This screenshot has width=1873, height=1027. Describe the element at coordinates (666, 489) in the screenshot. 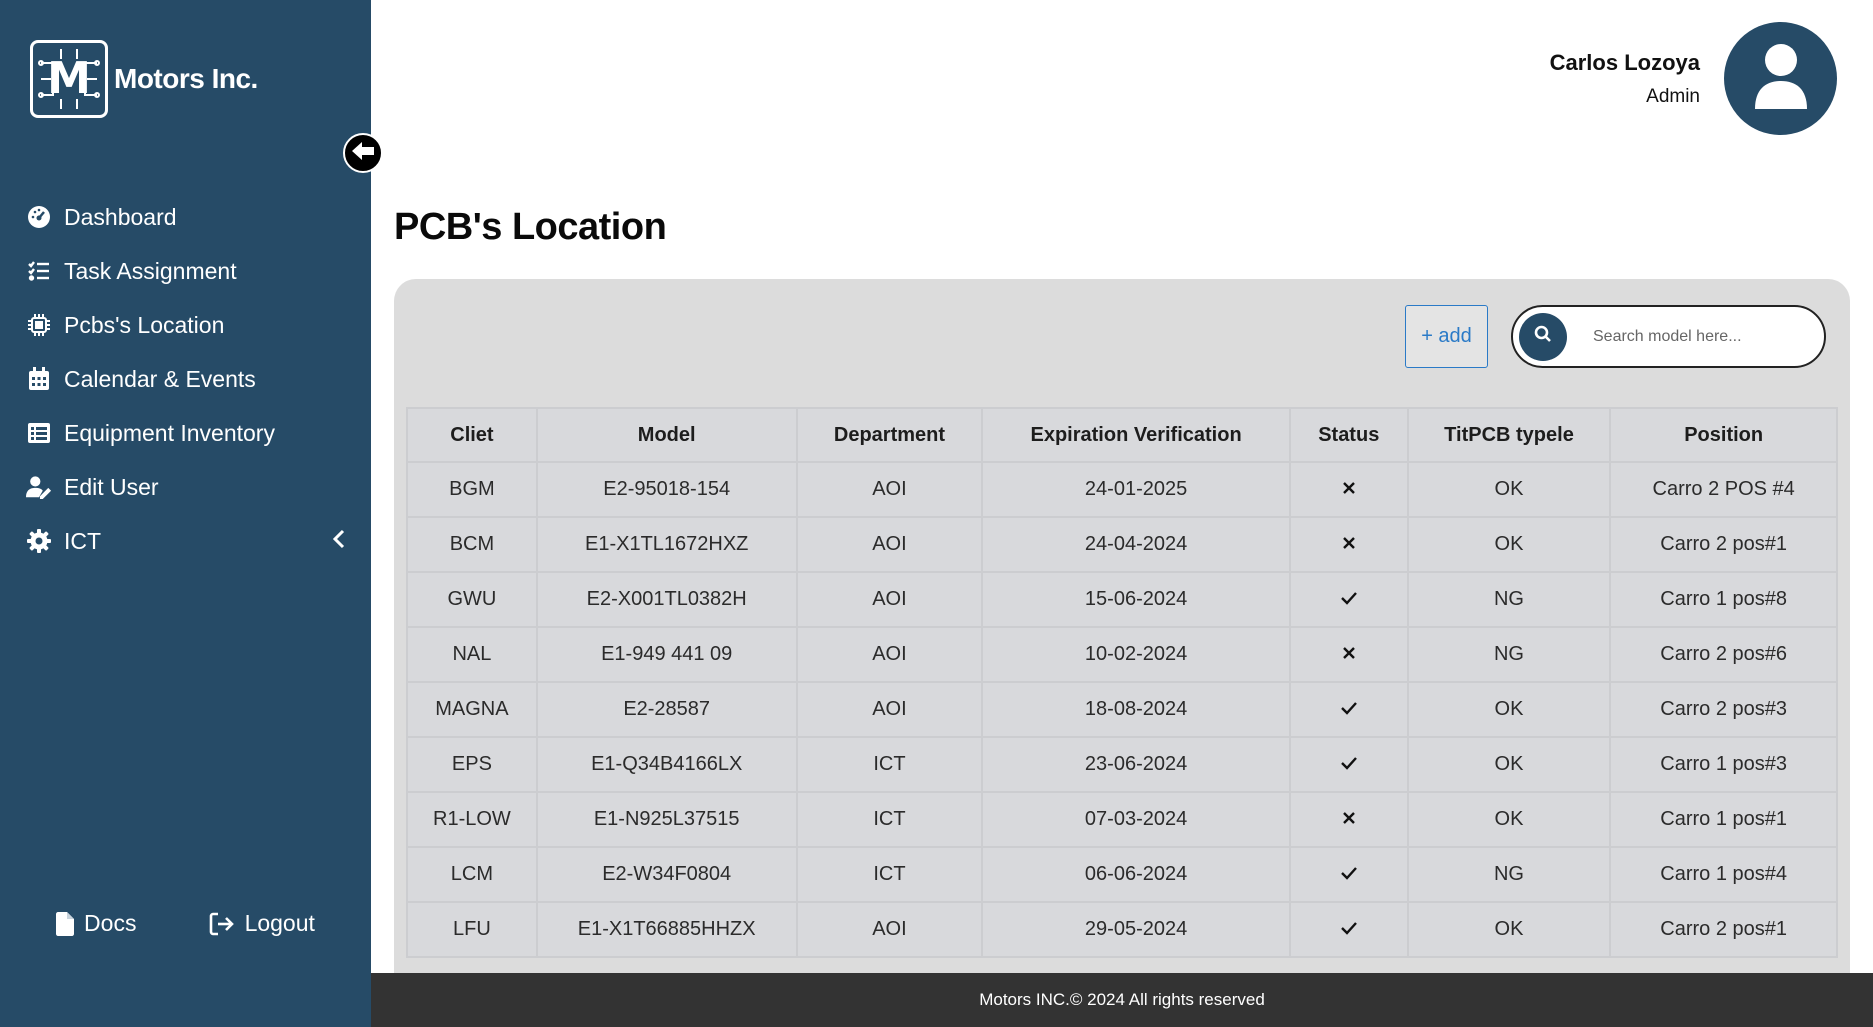

I see `cell-model: E2-95018-154` at that location.